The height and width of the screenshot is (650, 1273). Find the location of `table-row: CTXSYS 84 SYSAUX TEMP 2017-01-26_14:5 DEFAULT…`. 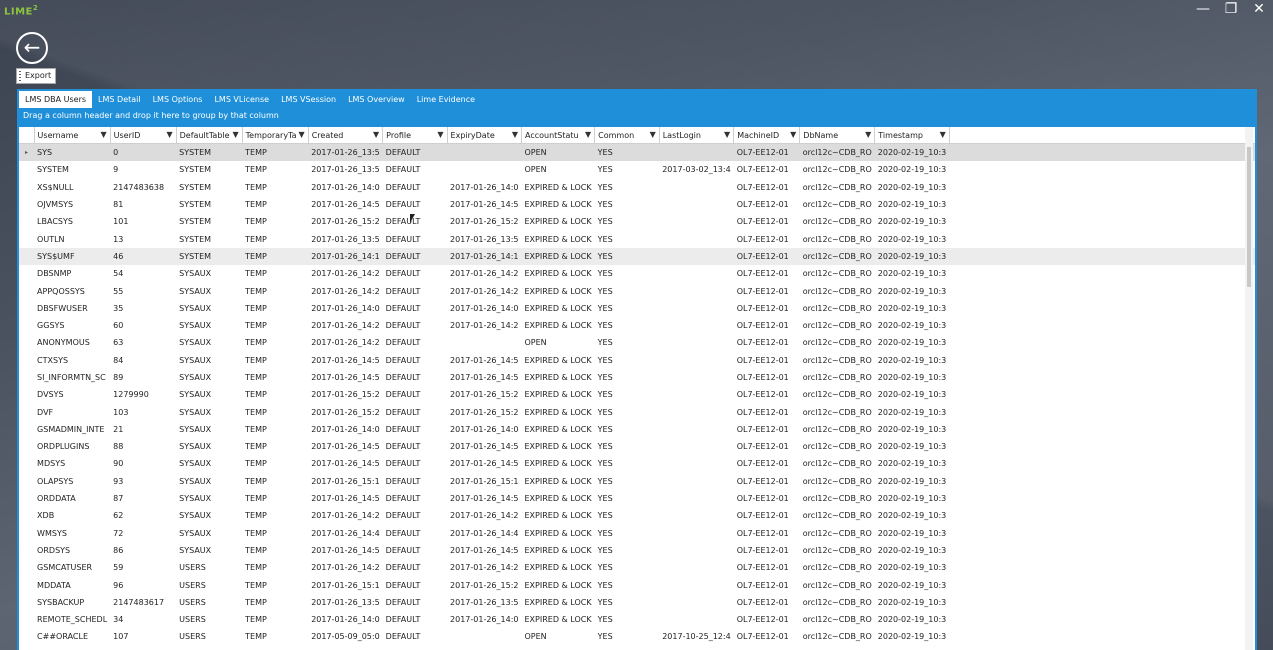

table-row: CTXSYS 84 SYSAUX TEMP 2017-01-26_14:5 DEFAULT… is located at coordinates (637, 360).